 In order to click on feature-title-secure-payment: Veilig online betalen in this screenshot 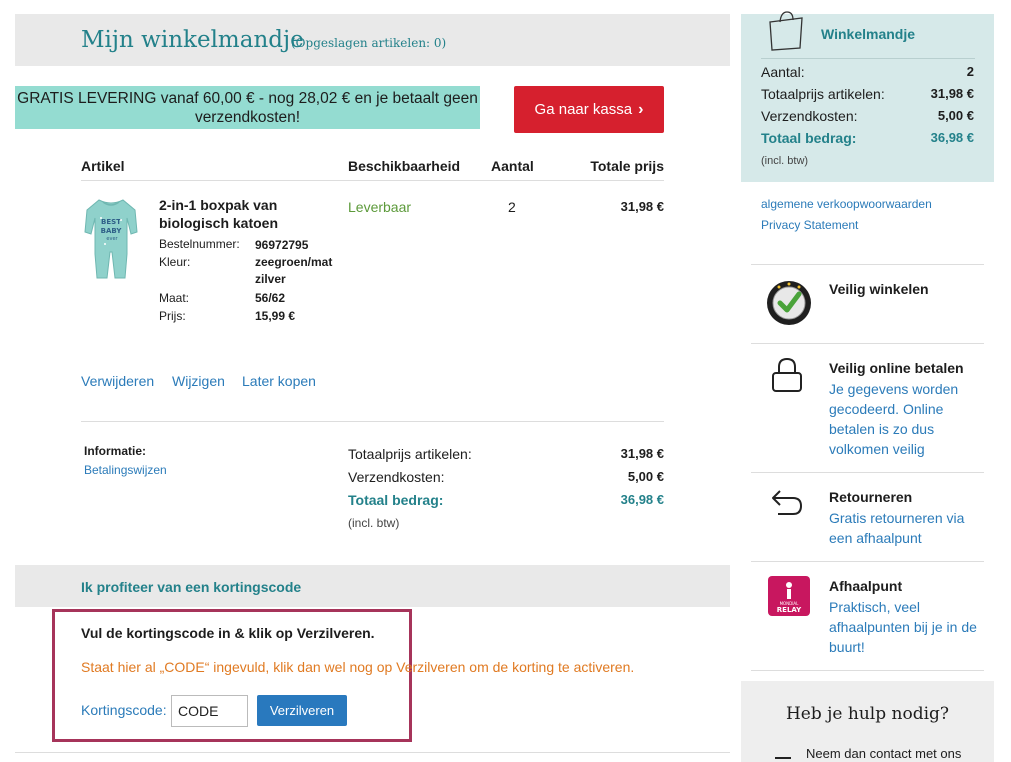, I will do `click(896, 368)`.